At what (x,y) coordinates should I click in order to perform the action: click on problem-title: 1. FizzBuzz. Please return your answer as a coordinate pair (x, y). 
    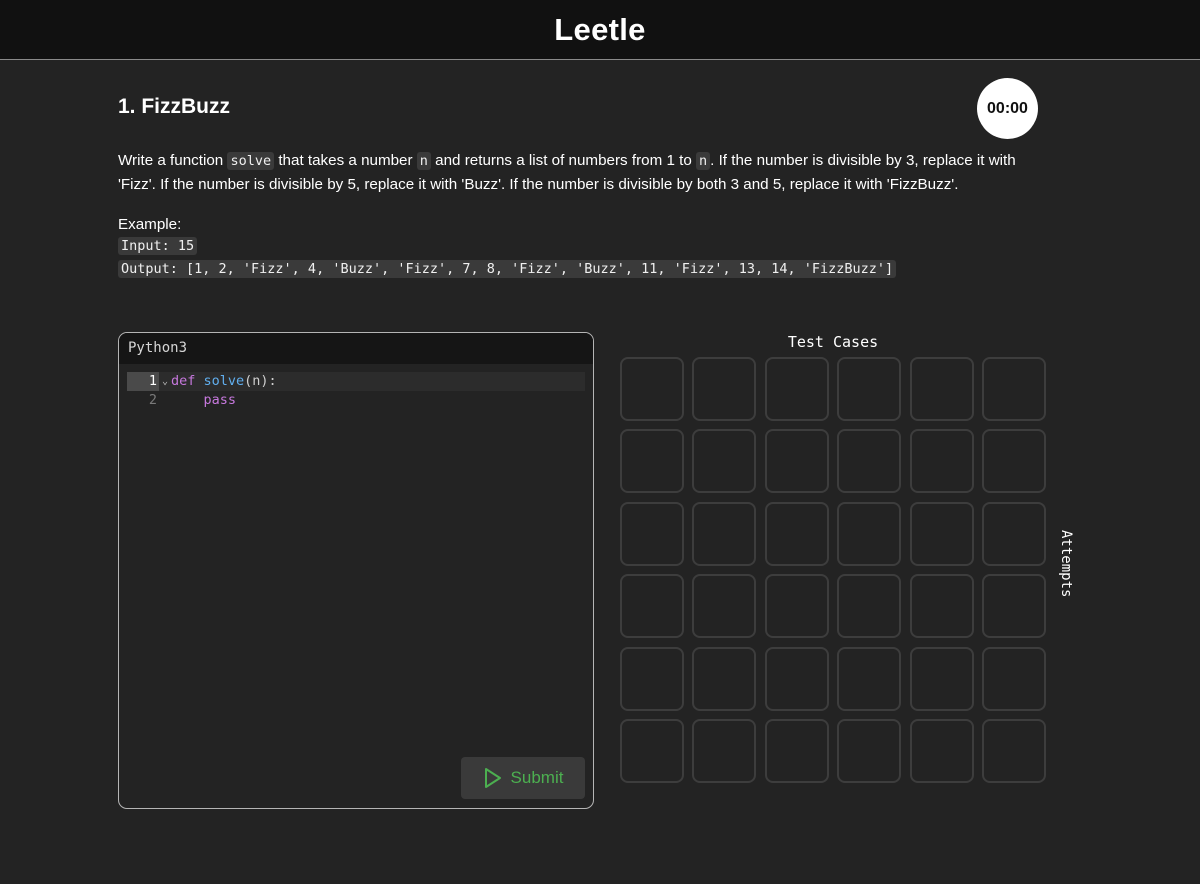
    Looking at the image, I should click on (174, 106).